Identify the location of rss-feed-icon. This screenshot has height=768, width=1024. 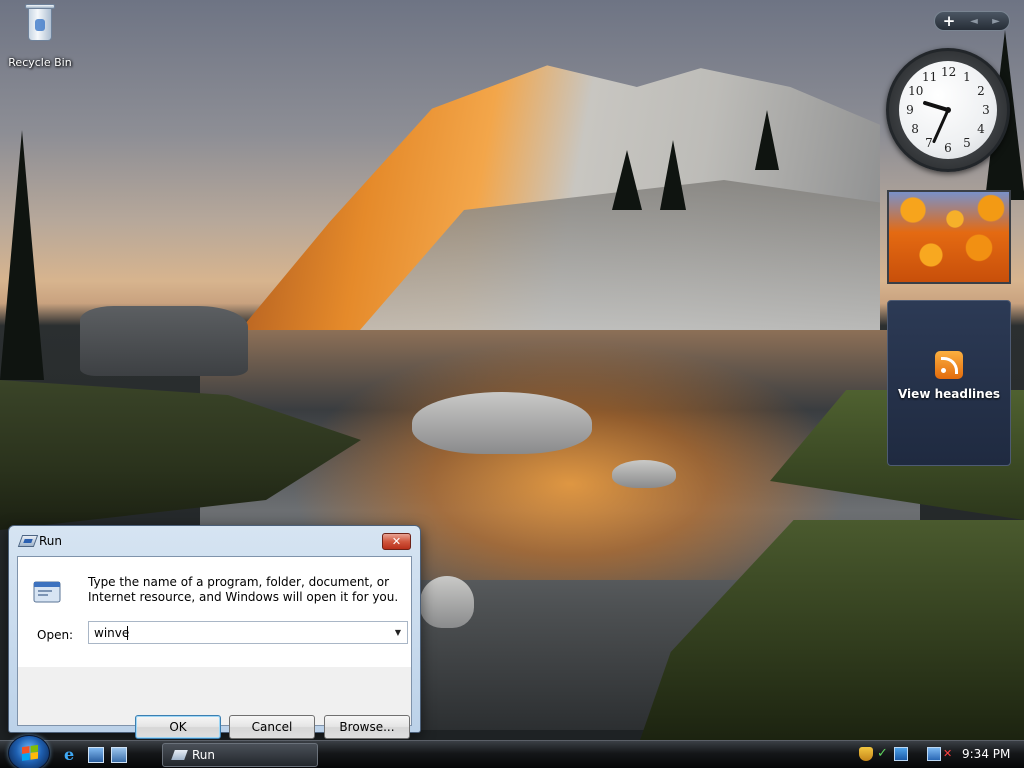
(949, 365).